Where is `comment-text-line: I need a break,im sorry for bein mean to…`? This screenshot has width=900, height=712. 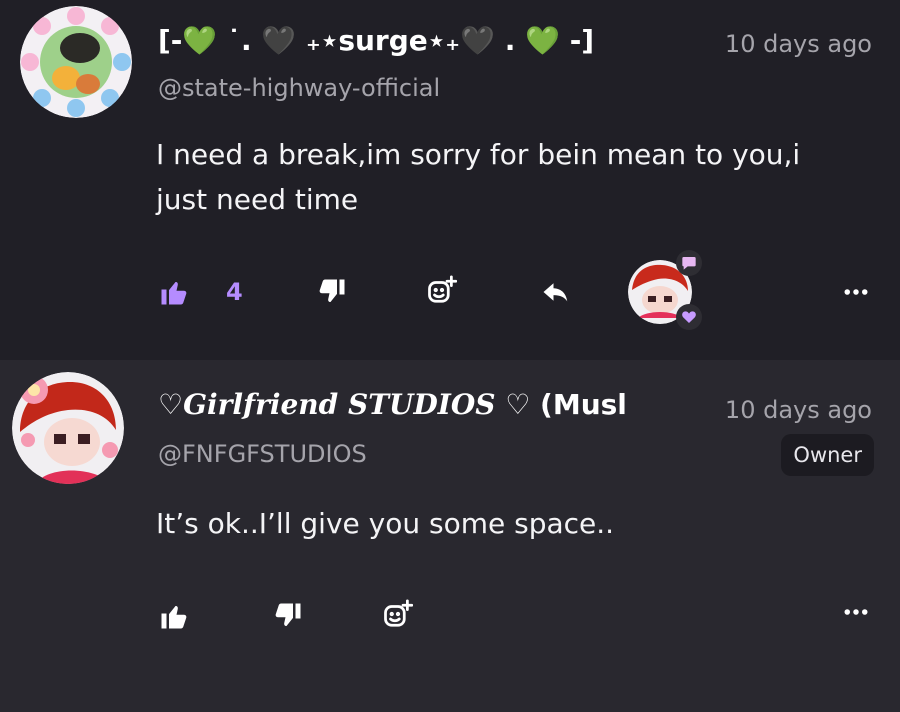 comment-text-line: I need a break,im sorry for bein mean to… is located at coordinates (478, 154).